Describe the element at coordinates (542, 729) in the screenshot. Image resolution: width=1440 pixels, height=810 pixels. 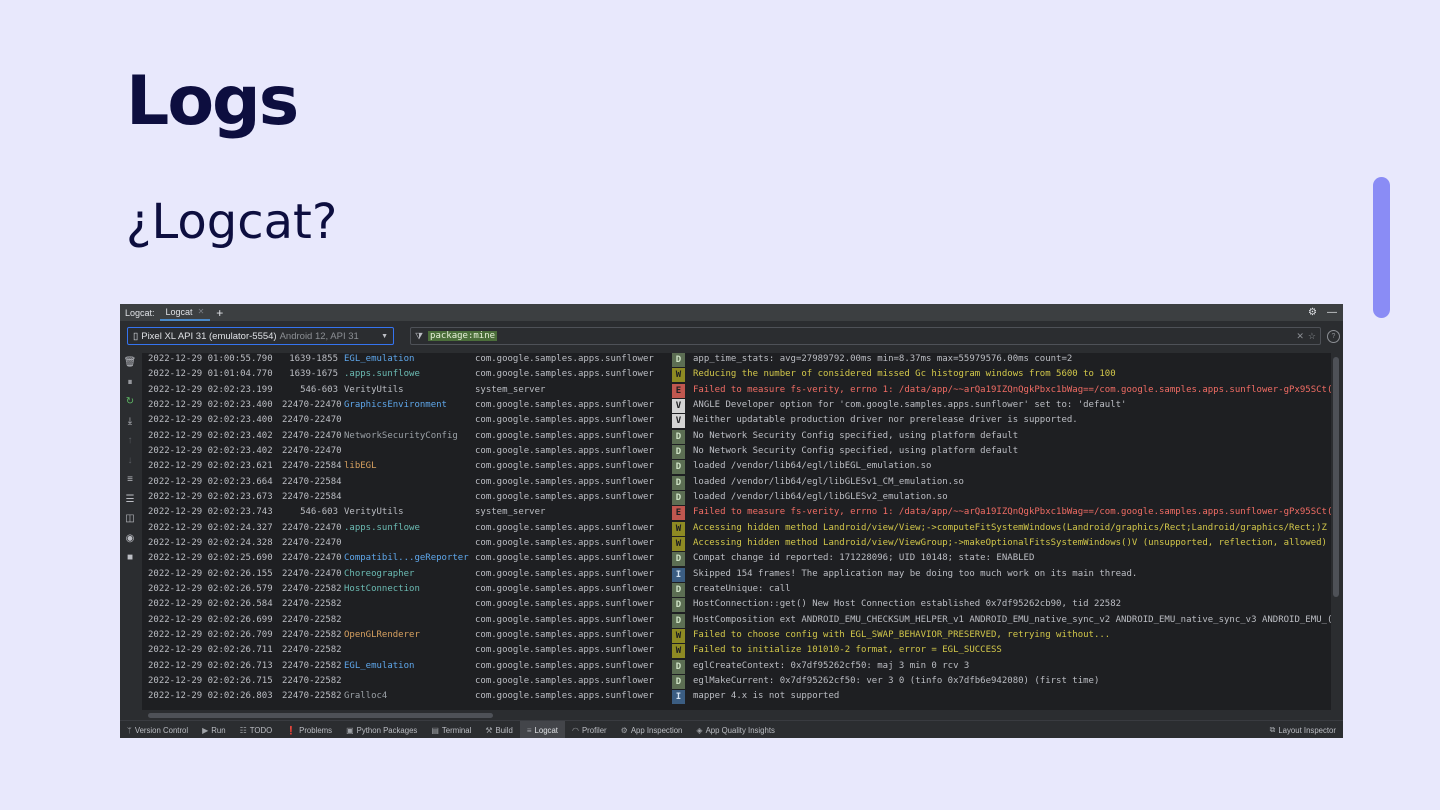
I see `toolbar-item-logcat: ≡ Logcat` at that location.